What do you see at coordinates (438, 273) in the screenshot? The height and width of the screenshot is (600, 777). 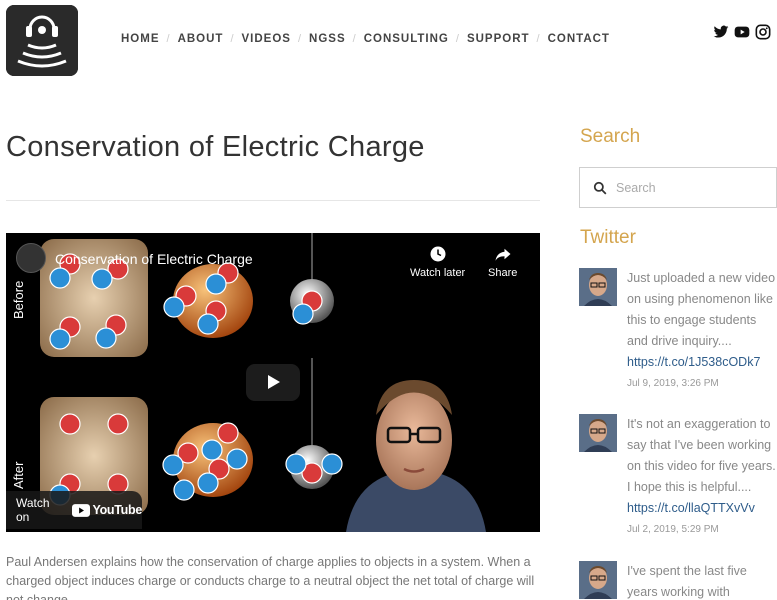 I see `watch-later-label: Watch later` at bounding box center [438, 273].